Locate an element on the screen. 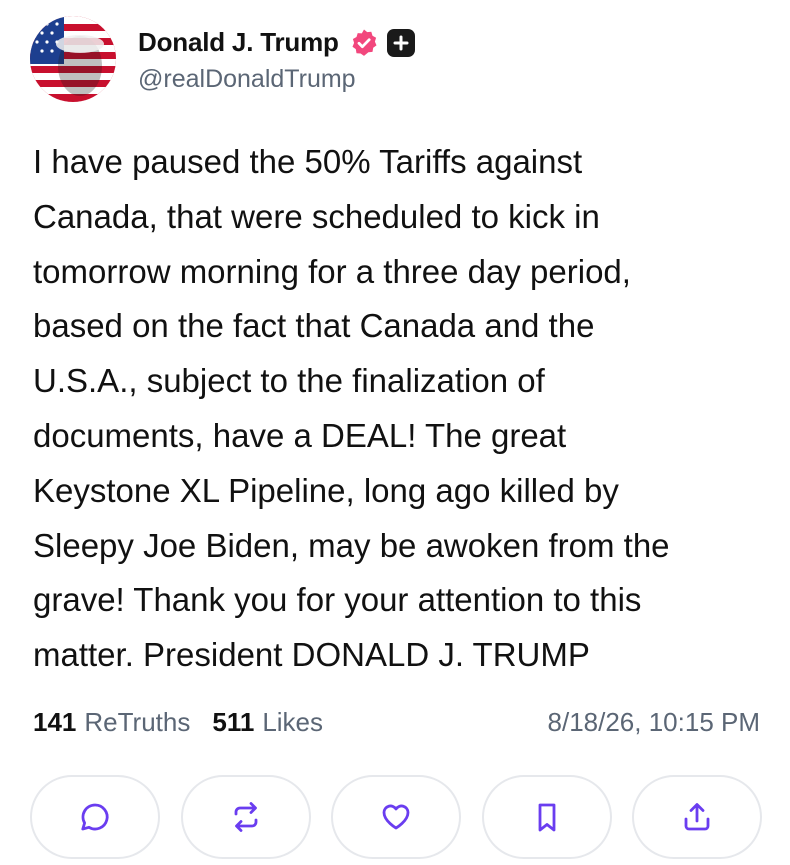  retruths-count: 141 is located at coordinates (55, 721).